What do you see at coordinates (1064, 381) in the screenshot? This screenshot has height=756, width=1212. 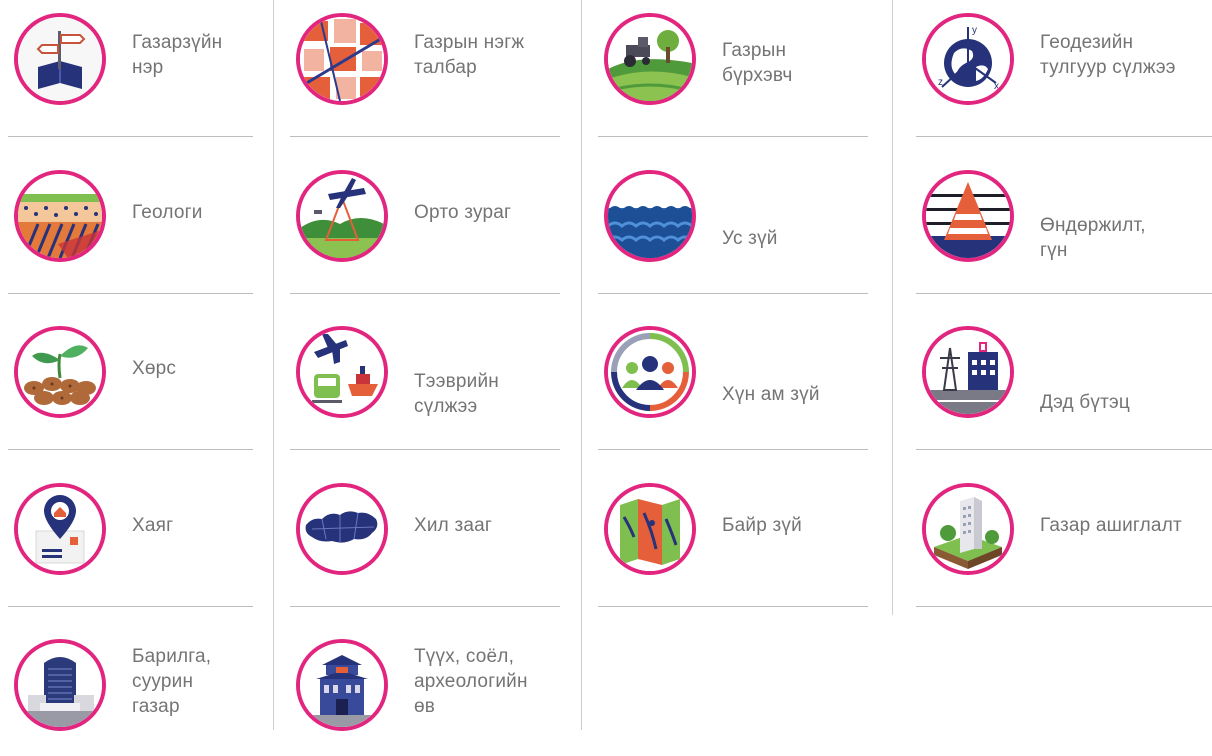 I see `theme-item-infrastructure: Дэд бүтэц` at bounding box center [1064, 381].